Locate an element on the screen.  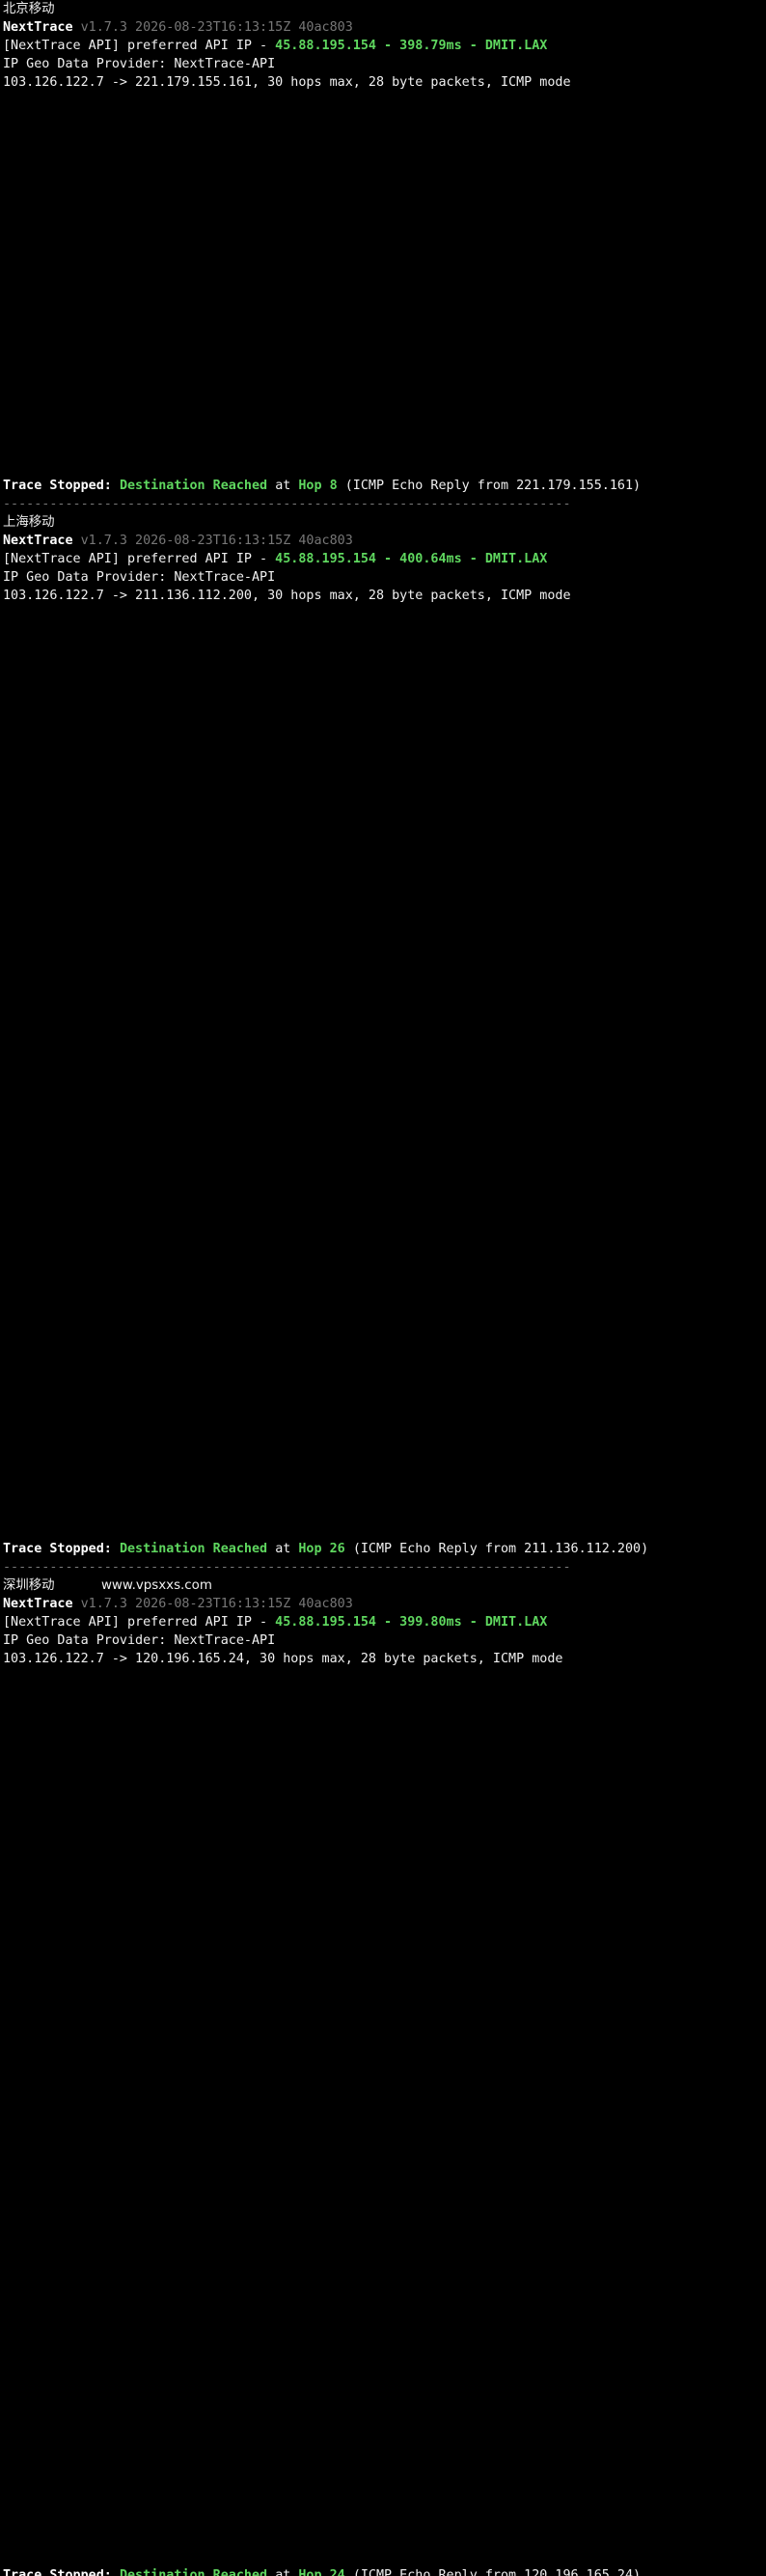
section-header: 上海移动 is located at coordinates (29, 522).